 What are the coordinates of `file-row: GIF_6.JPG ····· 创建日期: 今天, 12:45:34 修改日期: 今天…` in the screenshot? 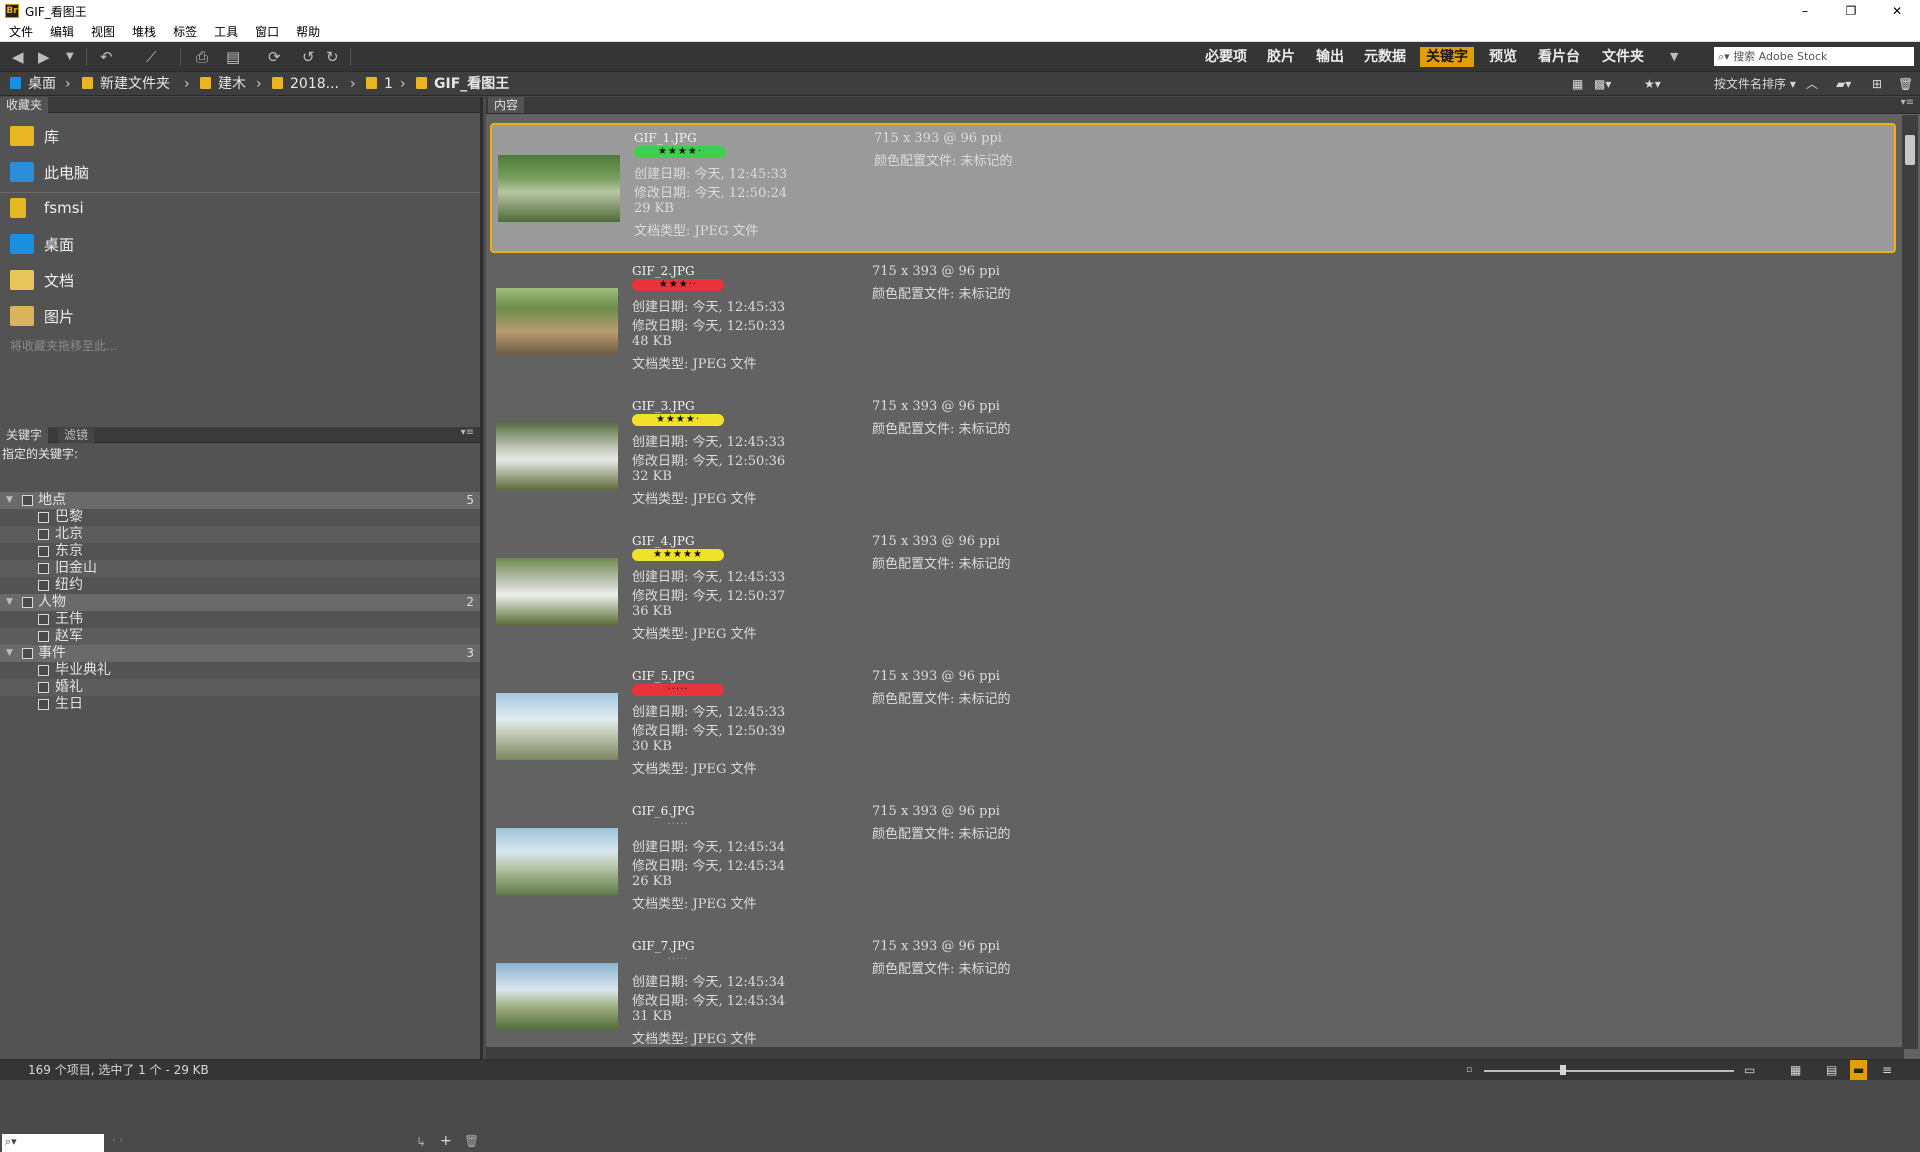 It's located at (1193, 863).